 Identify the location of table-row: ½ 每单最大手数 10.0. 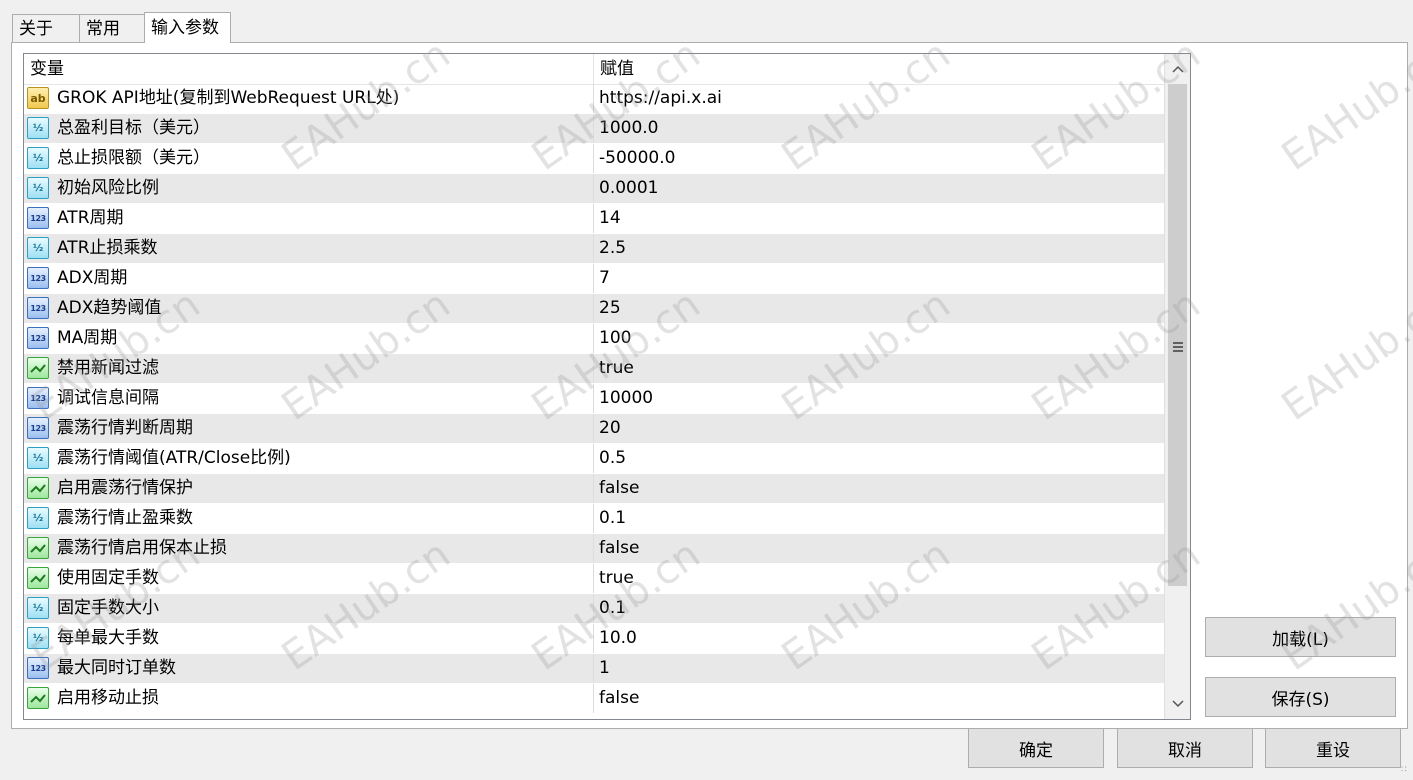
(594, 639).